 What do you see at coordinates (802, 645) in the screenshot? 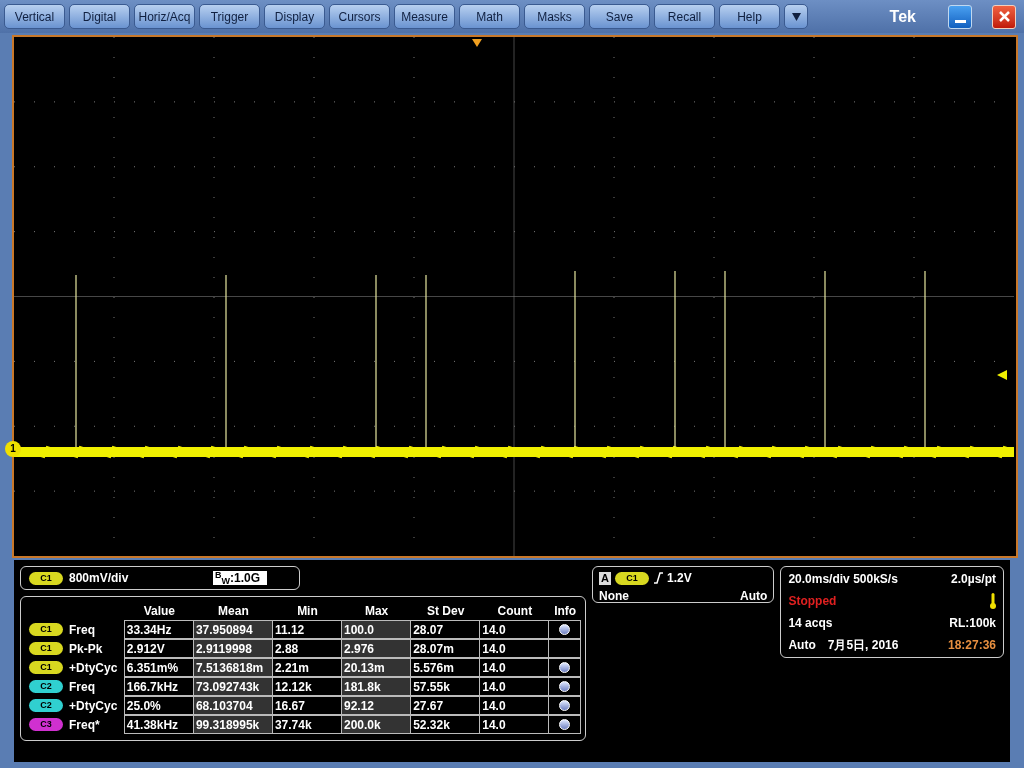
I see `acquisition-mode: Auto` at bounding box center [802, 645].